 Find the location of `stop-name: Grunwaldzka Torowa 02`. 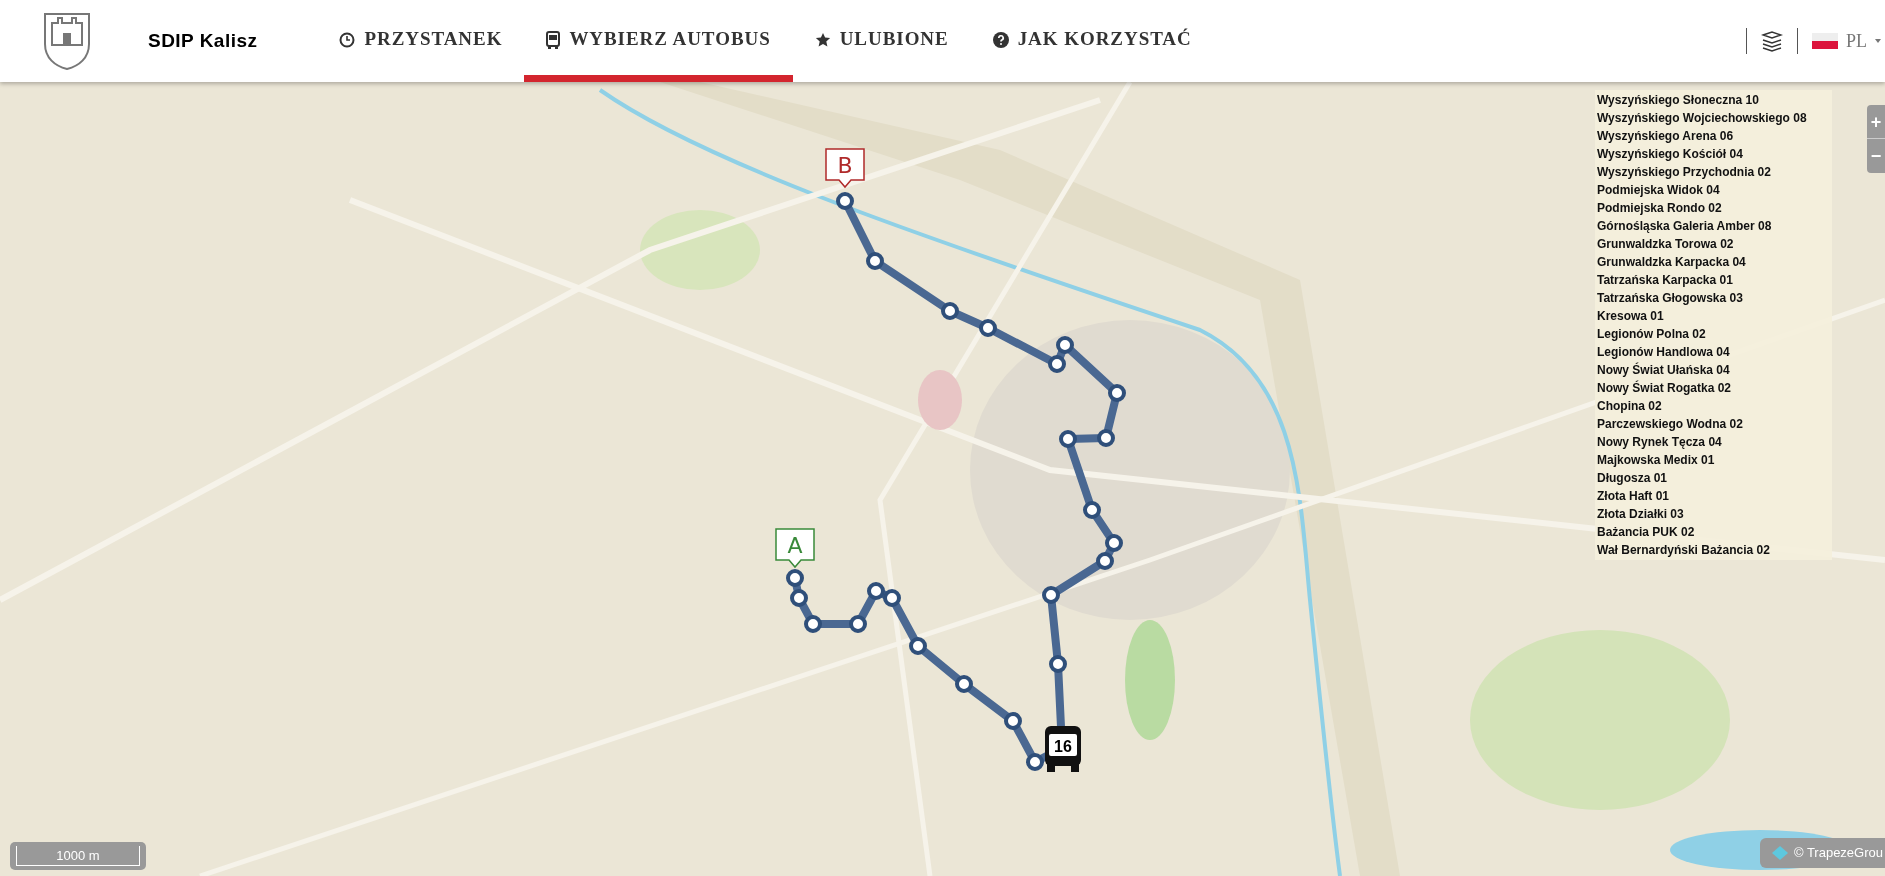

stop-name: Grunwaldzka Torowa 02 is located at coordinates (1713, 244).